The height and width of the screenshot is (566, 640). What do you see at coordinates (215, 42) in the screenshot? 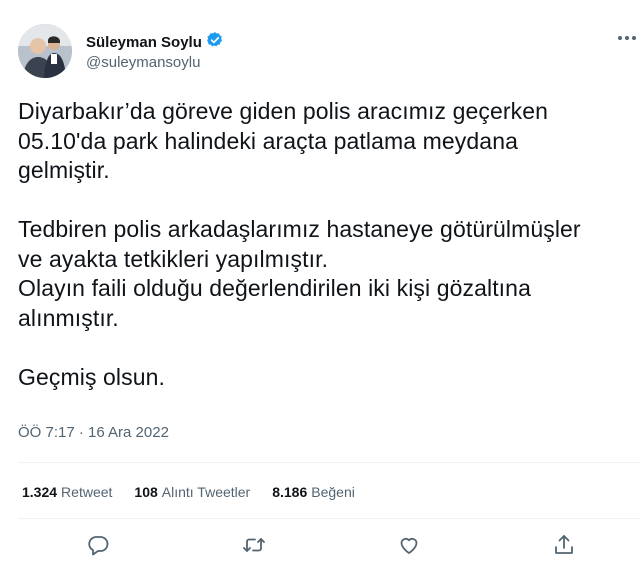
I see `verified-badge-icon` at bounding box center [215, 42].